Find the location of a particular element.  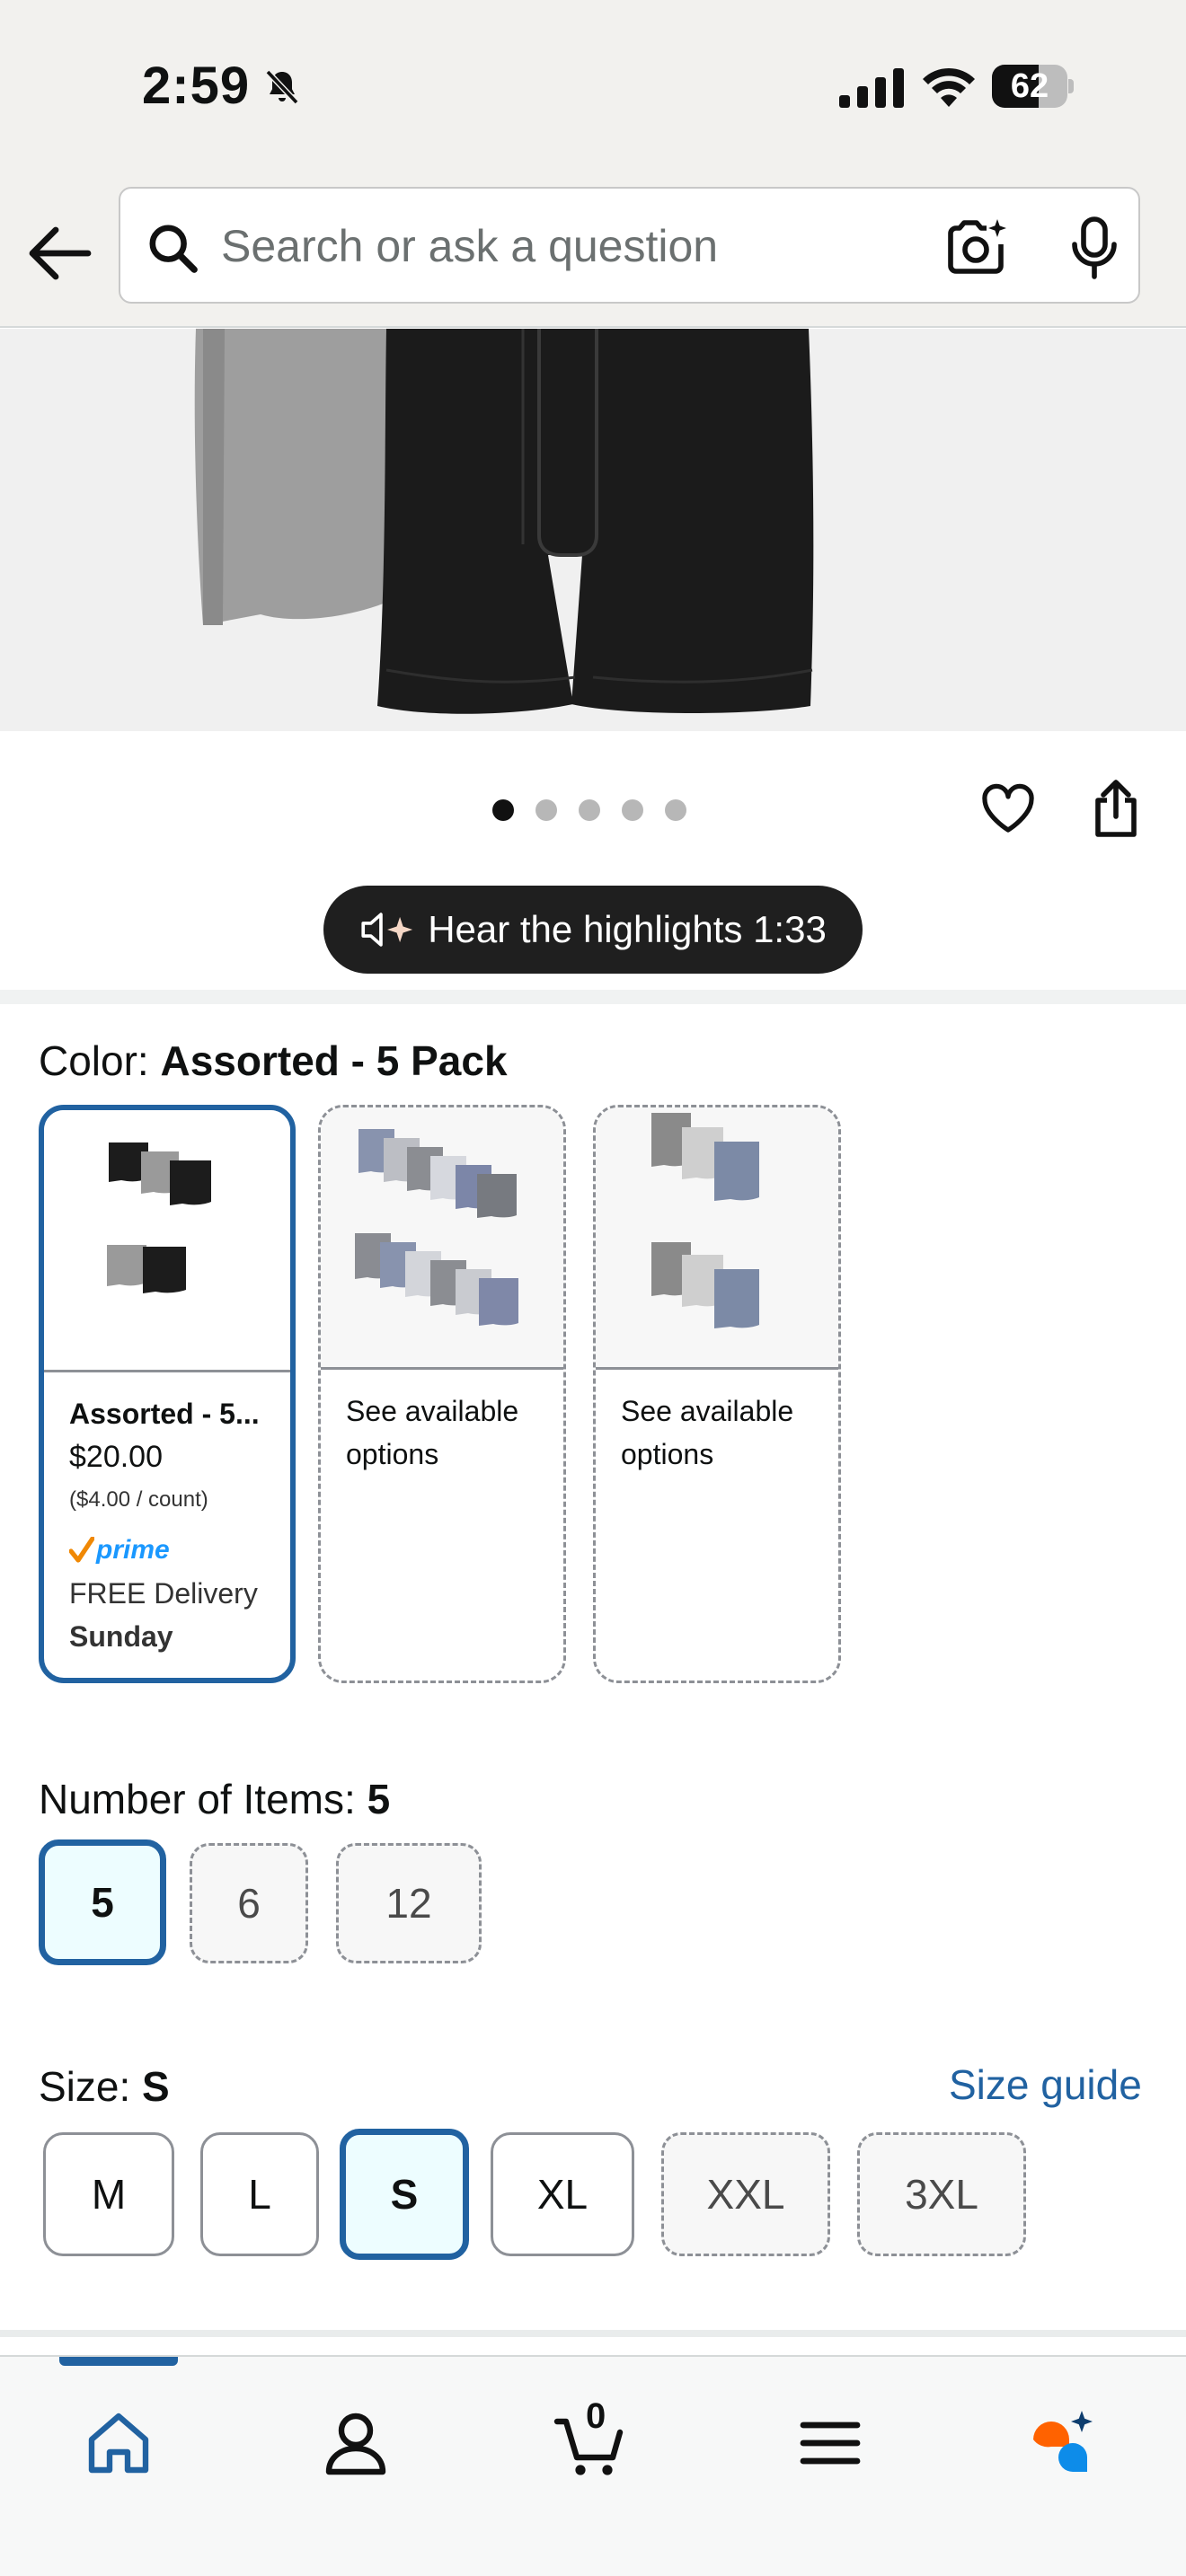

color-option-price: $20.00 is located at coordinates (116, 1457).